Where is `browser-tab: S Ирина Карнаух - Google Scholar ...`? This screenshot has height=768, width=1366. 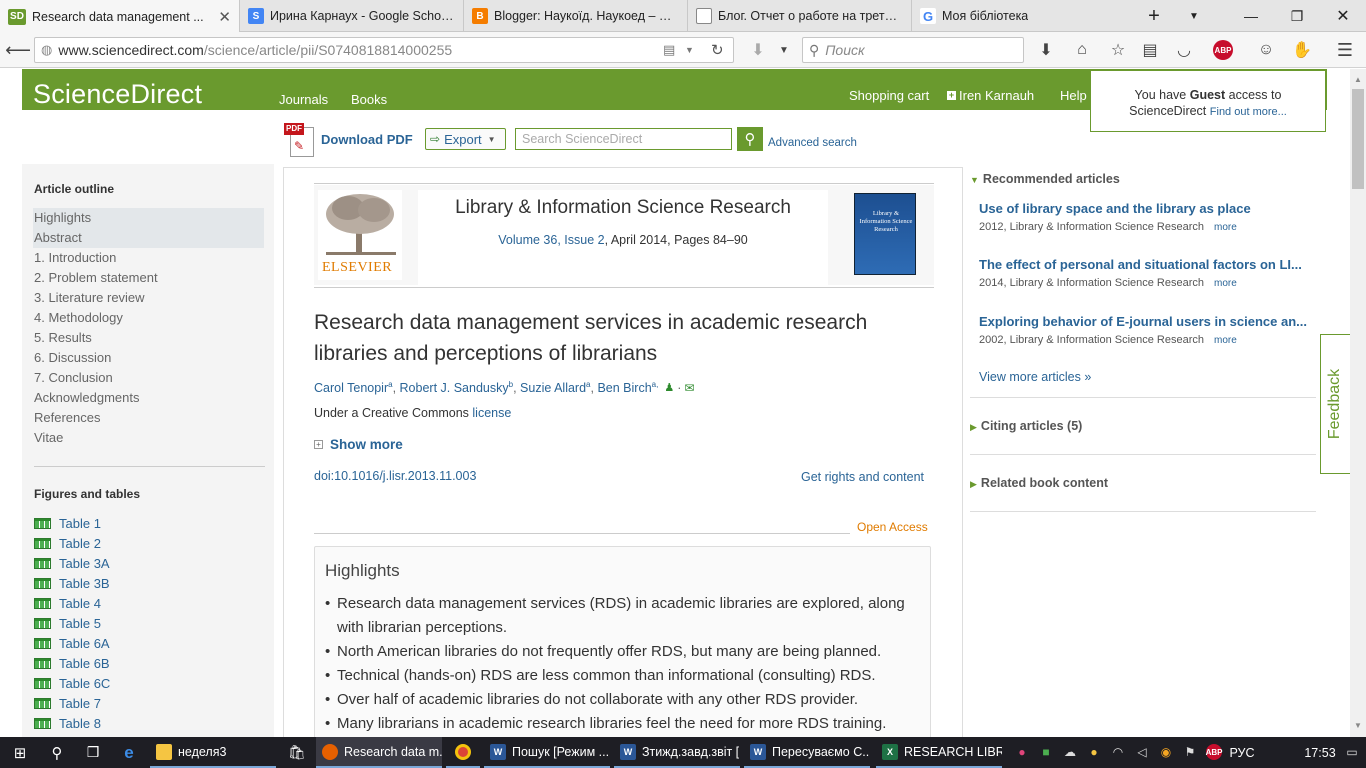
browser-tab: S Ирина Карнаух - Google Scholar ... is located at coordinates (352, 16).